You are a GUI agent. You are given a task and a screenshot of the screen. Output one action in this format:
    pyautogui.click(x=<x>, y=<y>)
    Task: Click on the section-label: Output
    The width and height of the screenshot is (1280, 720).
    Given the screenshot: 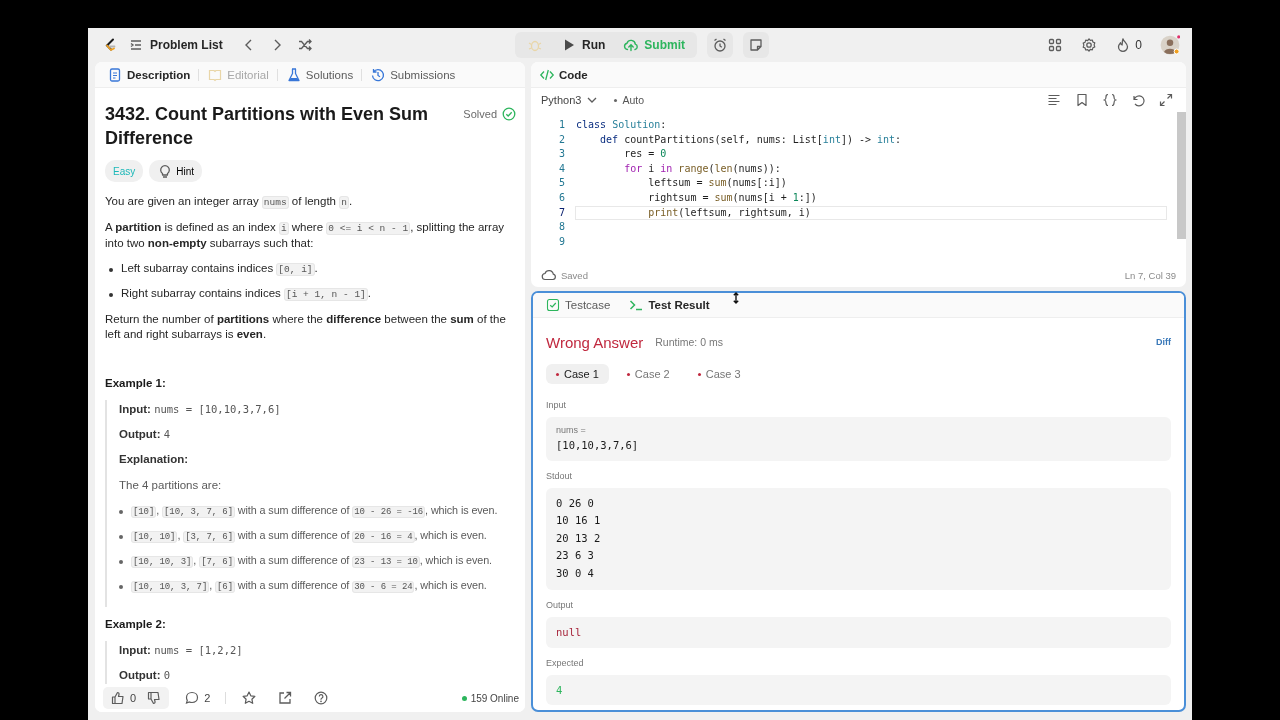 What is the action you would take?
    pyautogui.click(x=560, y=605)
    